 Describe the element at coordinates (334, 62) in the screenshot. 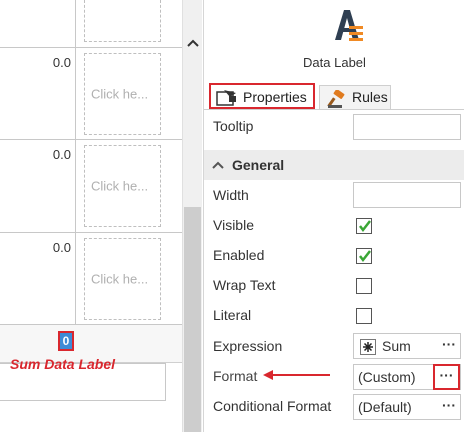

I see `panel-title: Data Label` at that location.